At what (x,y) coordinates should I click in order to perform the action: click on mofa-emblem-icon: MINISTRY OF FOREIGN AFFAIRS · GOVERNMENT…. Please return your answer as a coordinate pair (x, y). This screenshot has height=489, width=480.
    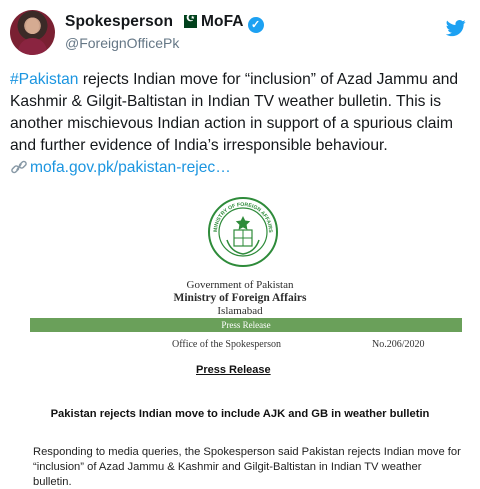
    Looking at the image, I should click on (242, 231).